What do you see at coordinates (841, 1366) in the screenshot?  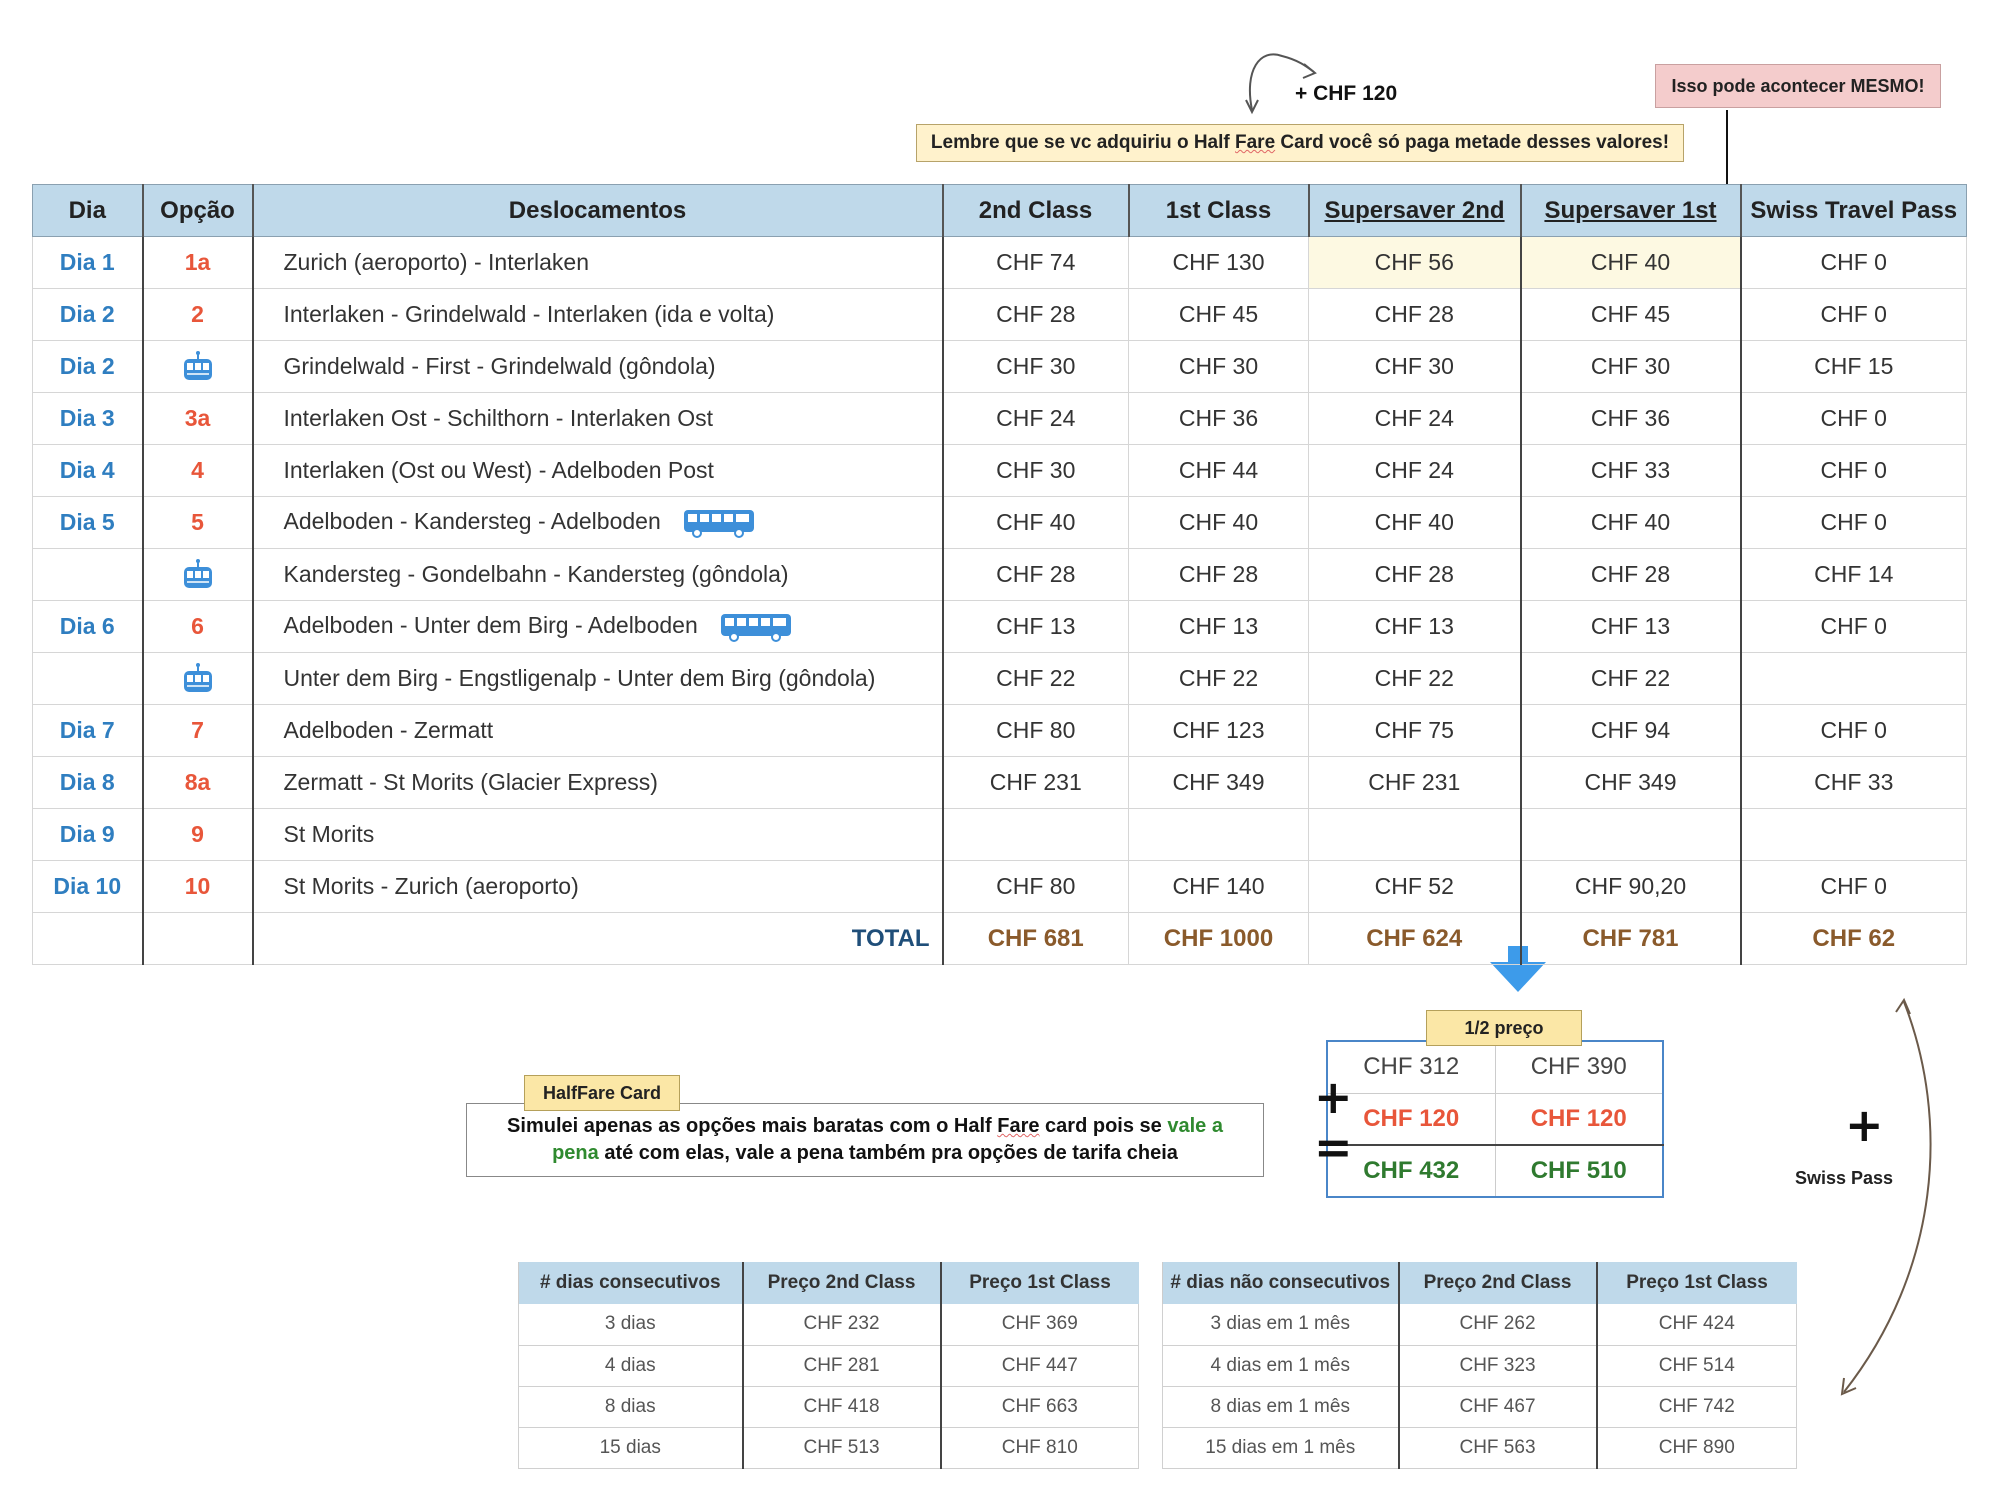 I see `cell-price-2nd: CHF 281` at bounding box center [841, 1366].